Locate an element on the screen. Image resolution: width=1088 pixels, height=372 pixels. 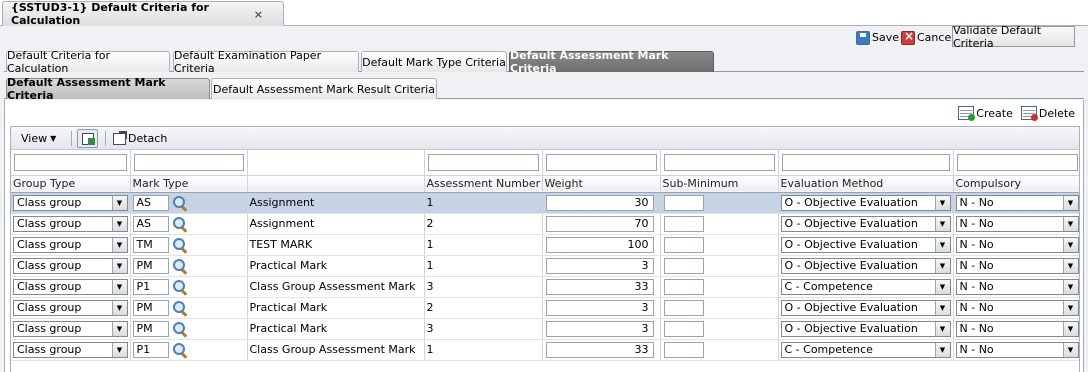
subtab-default-assessment-mark-criteria: Default Assessment Mark Criteria is located at coordinates (108, 89).